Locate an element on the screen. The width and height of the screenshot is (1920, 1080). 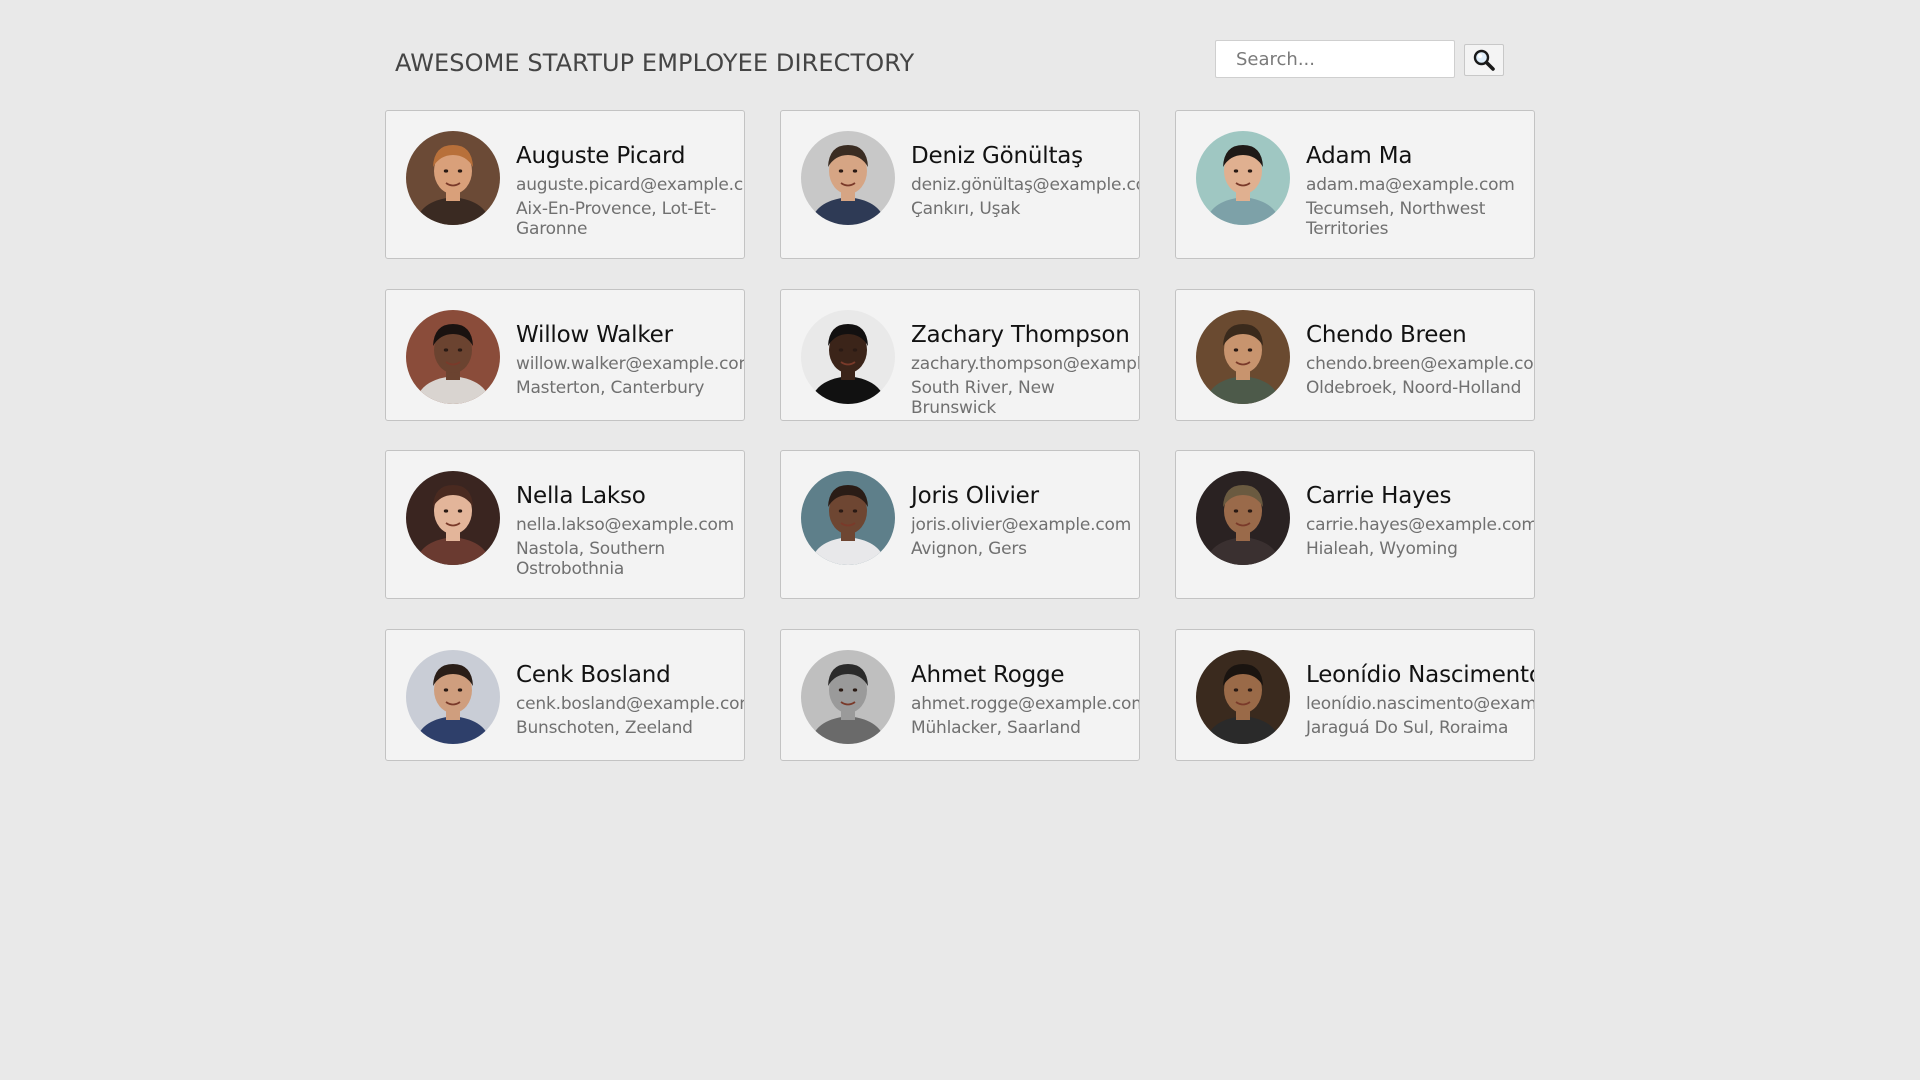
employee-location: Masterton, Canterbury is located at coordinates (610, 388).